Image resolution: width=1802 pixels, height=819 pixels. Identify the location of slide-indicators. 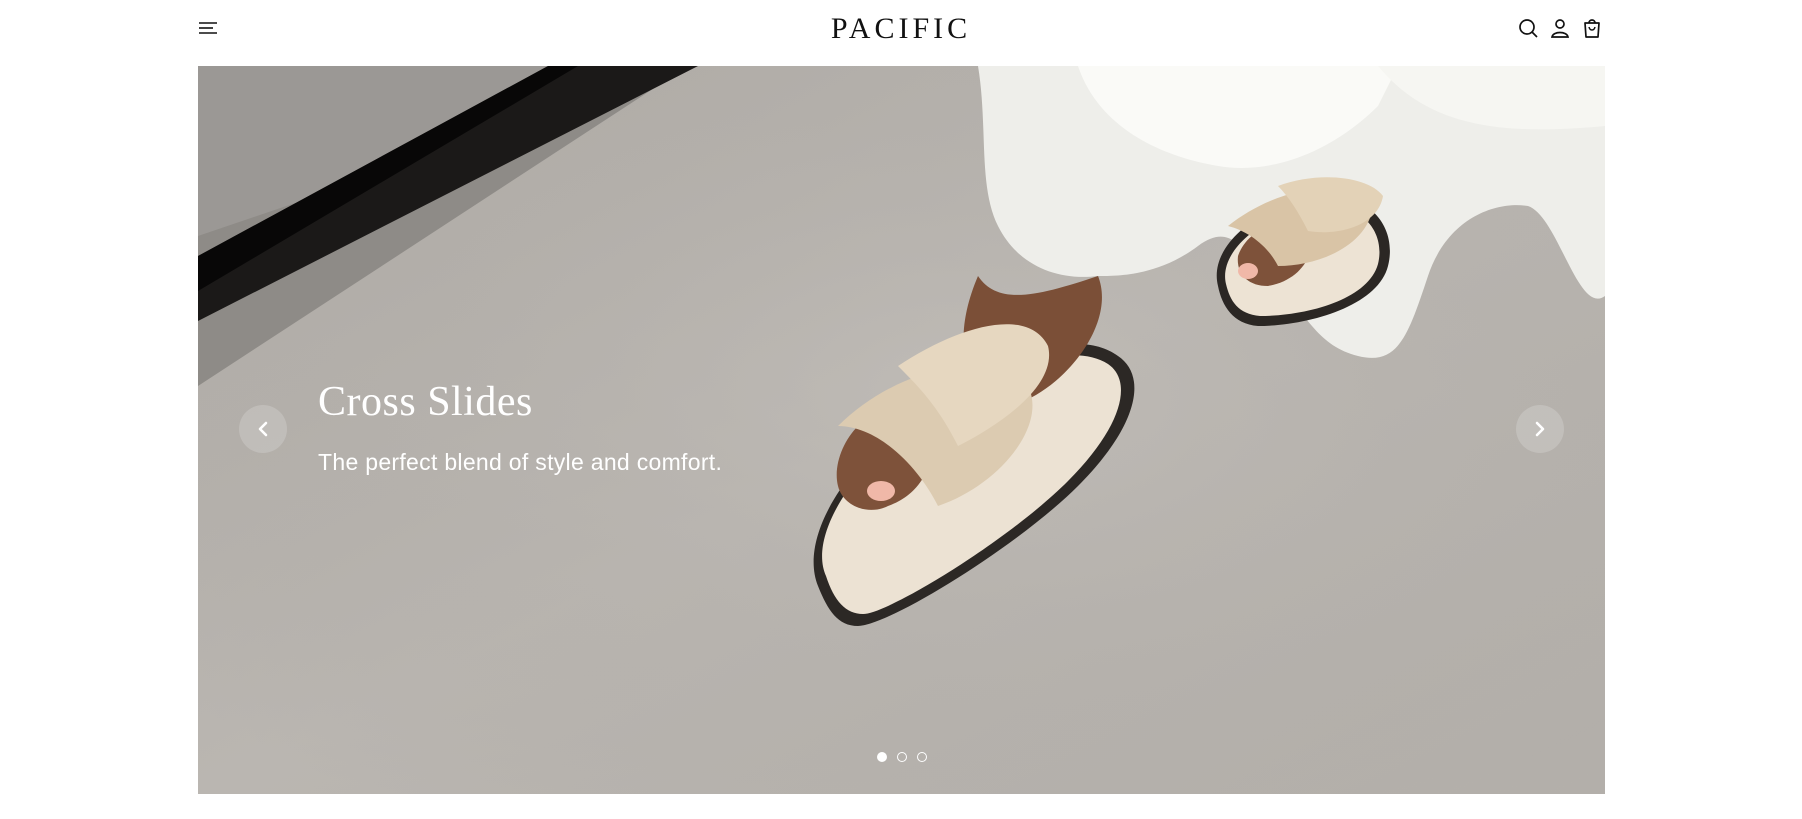
(901, 757).